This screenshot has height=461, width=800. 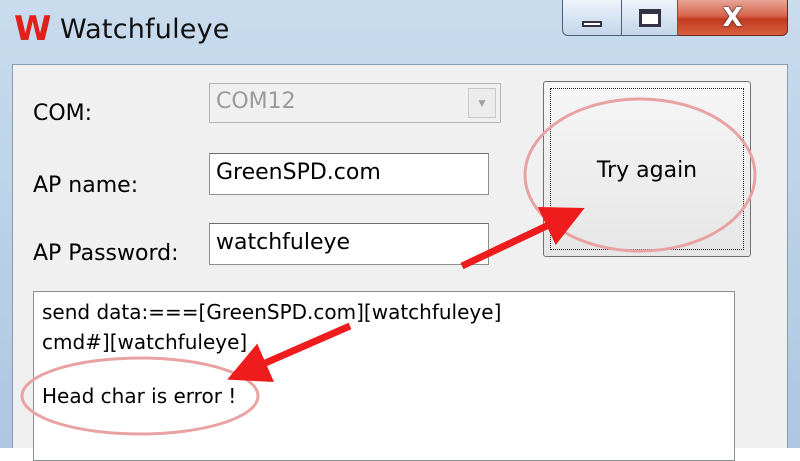 What do you see at coordinates (272, 312) in the screenshot?
I see `log-line: send data:===[GreenSPD.com][watchfuleye]` at bounding box center [272, 312].